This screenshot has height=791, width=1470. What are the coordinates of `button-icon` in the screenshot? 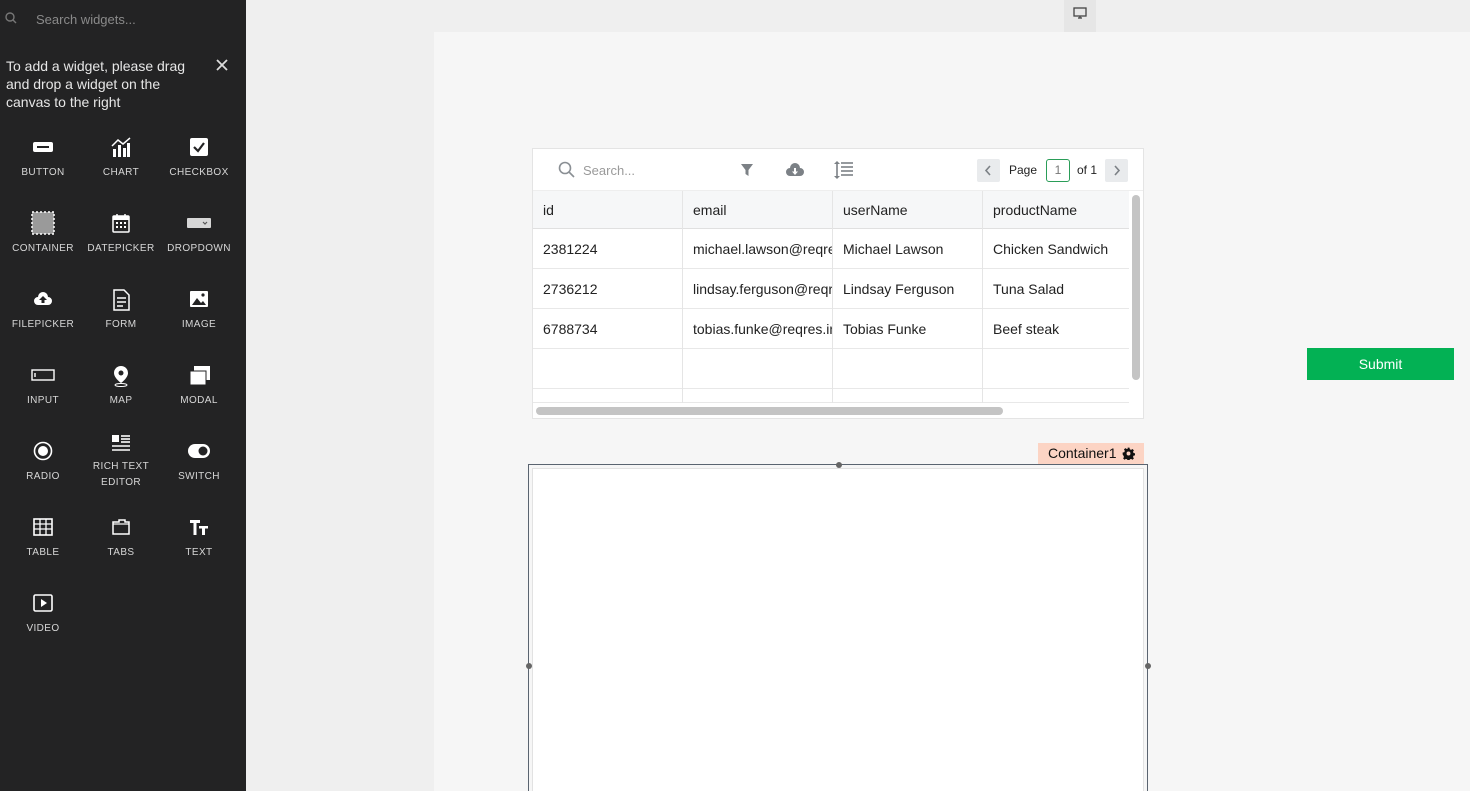 It's located at (43, 147).